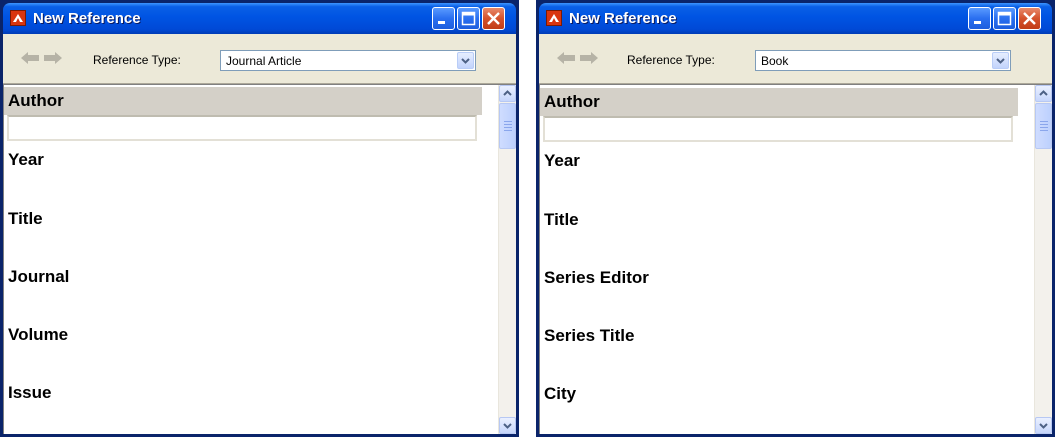  I want to click on toolbar: Reference Type: Book, so click(795, 59).